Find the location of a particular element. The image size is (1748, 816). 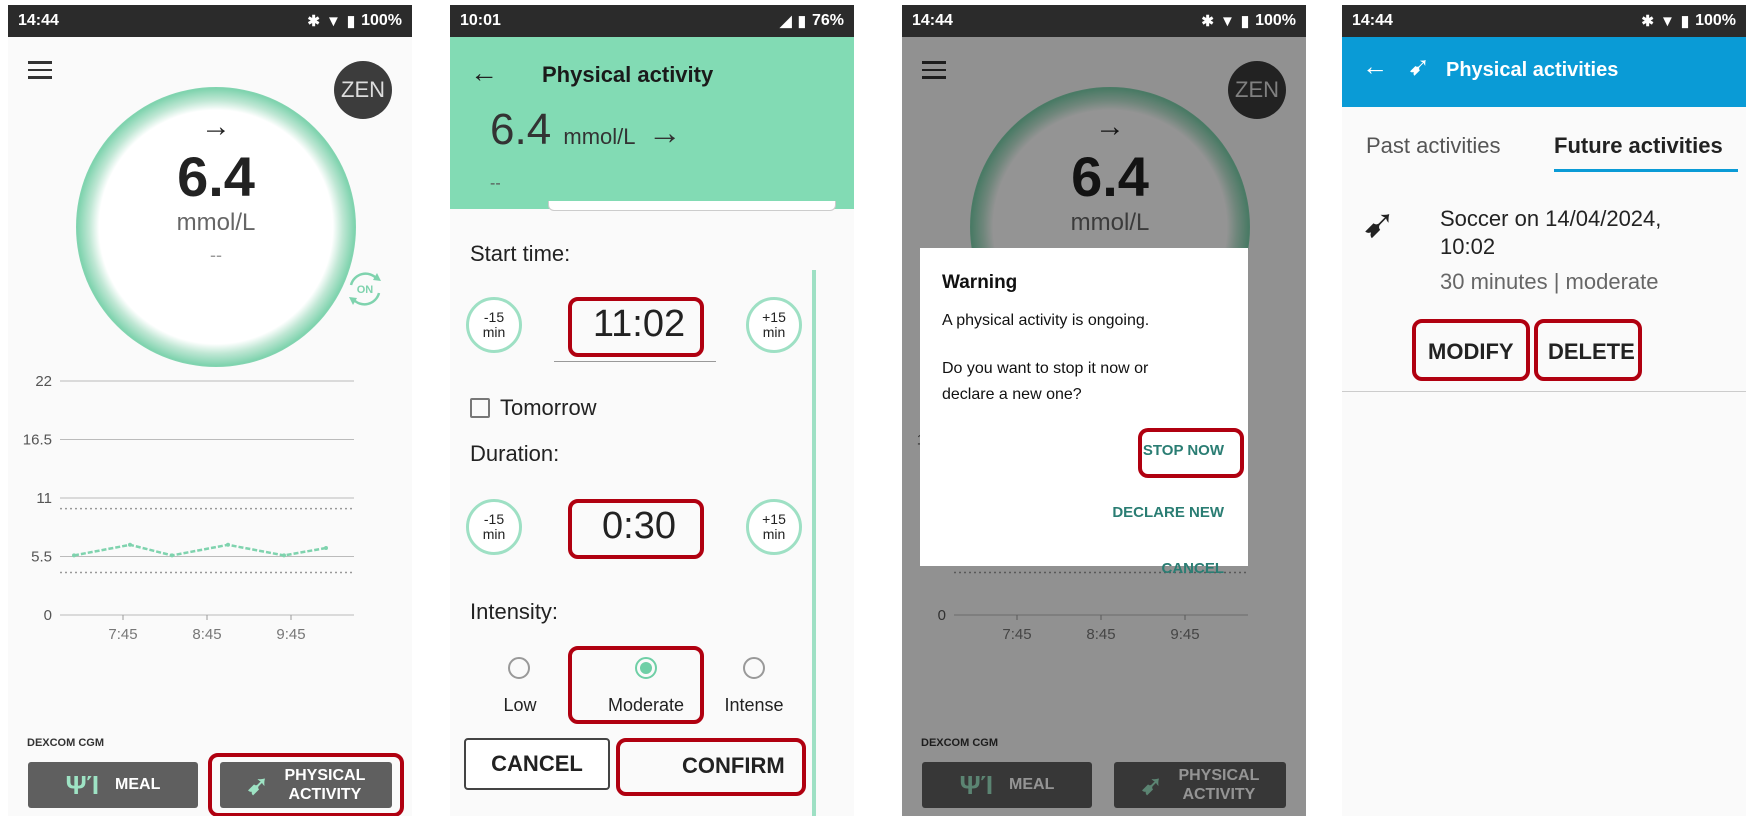

list-divider is located at coordinates (1544, 391).